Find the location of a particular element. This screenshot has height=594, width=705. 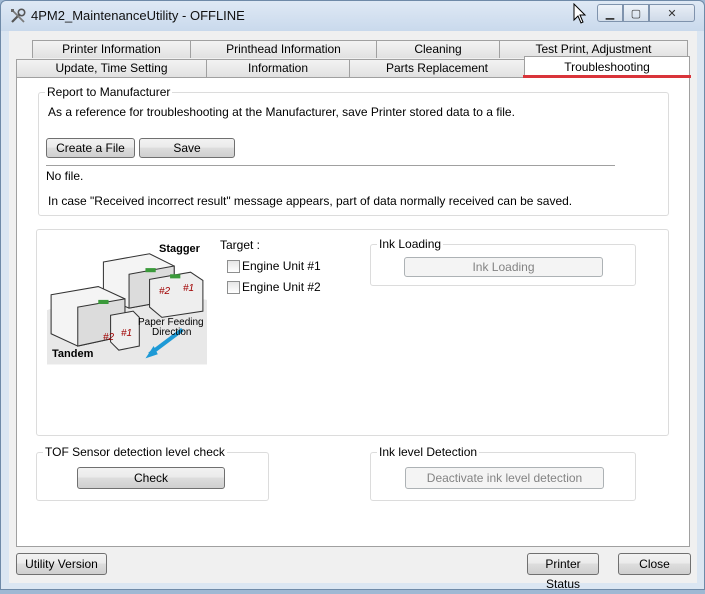

close-icon: ✕ is located at coordinates (672, 13).